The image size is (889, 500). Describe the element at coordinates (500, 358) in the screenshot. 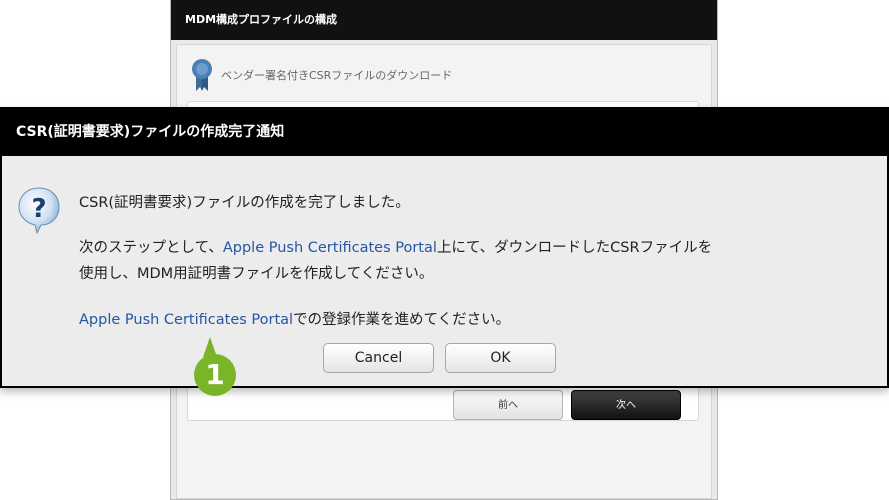

I see `ok-button: OK` at that location.